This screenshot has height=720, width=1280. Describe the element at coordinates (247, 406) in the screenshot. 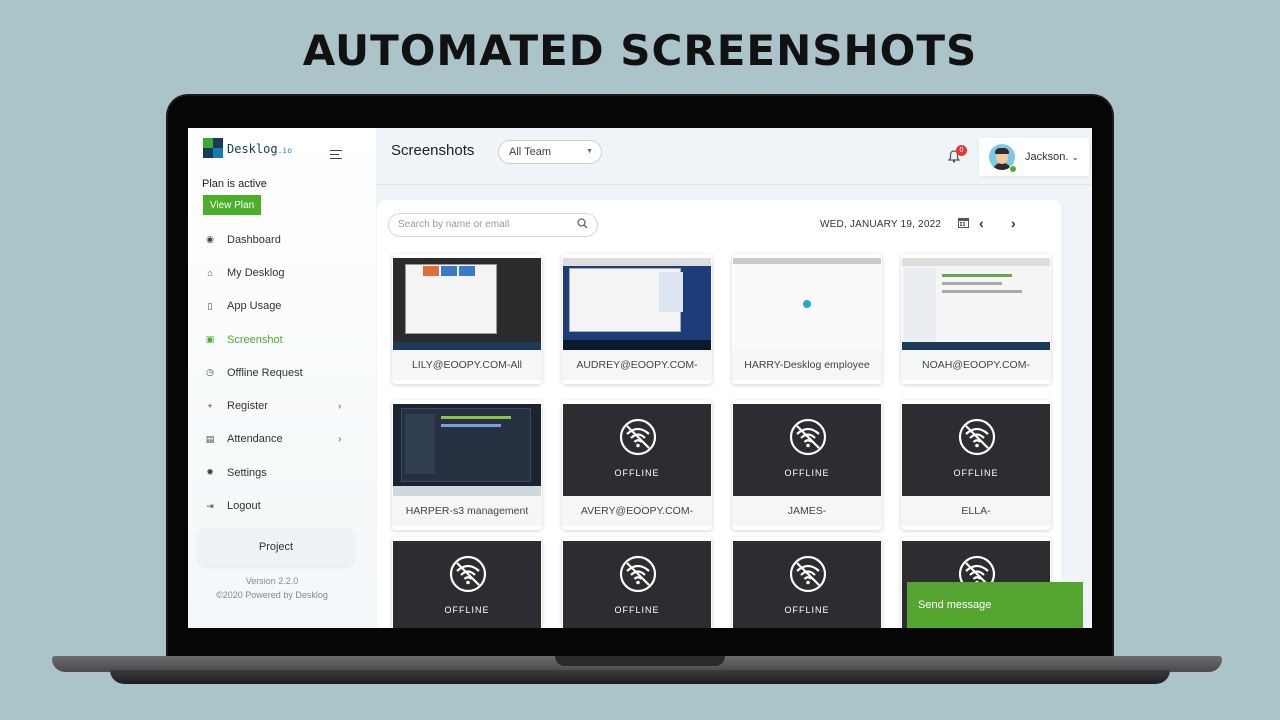

I see `sidebar-item-label: Register` at that location.